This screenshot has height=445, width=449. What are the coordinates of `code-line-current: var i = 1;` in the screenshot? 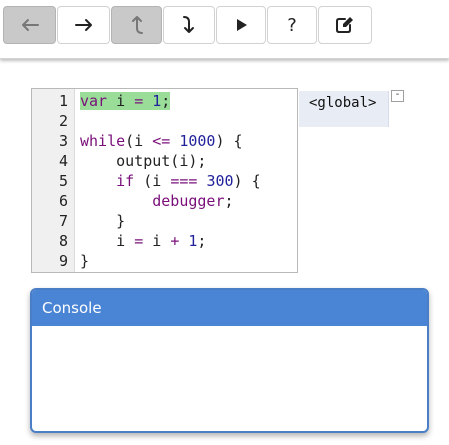 It's located at (125, 101).